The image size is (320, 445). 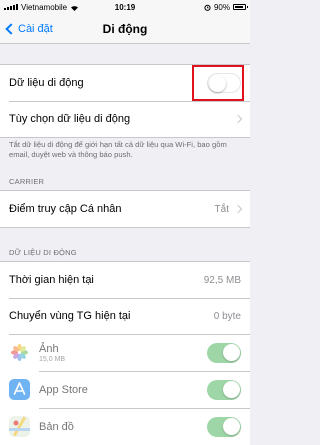 I want to click on current-period-value: 92,5 MB, so click(x=222, y=280).